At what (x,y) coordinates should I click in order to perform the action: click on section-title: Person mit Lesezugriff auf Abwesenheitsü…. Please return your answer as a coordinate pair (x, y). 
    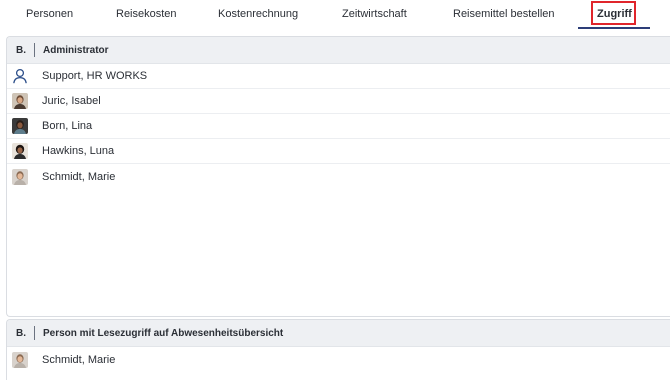
    Looking at the image, I should click on (163, 333).